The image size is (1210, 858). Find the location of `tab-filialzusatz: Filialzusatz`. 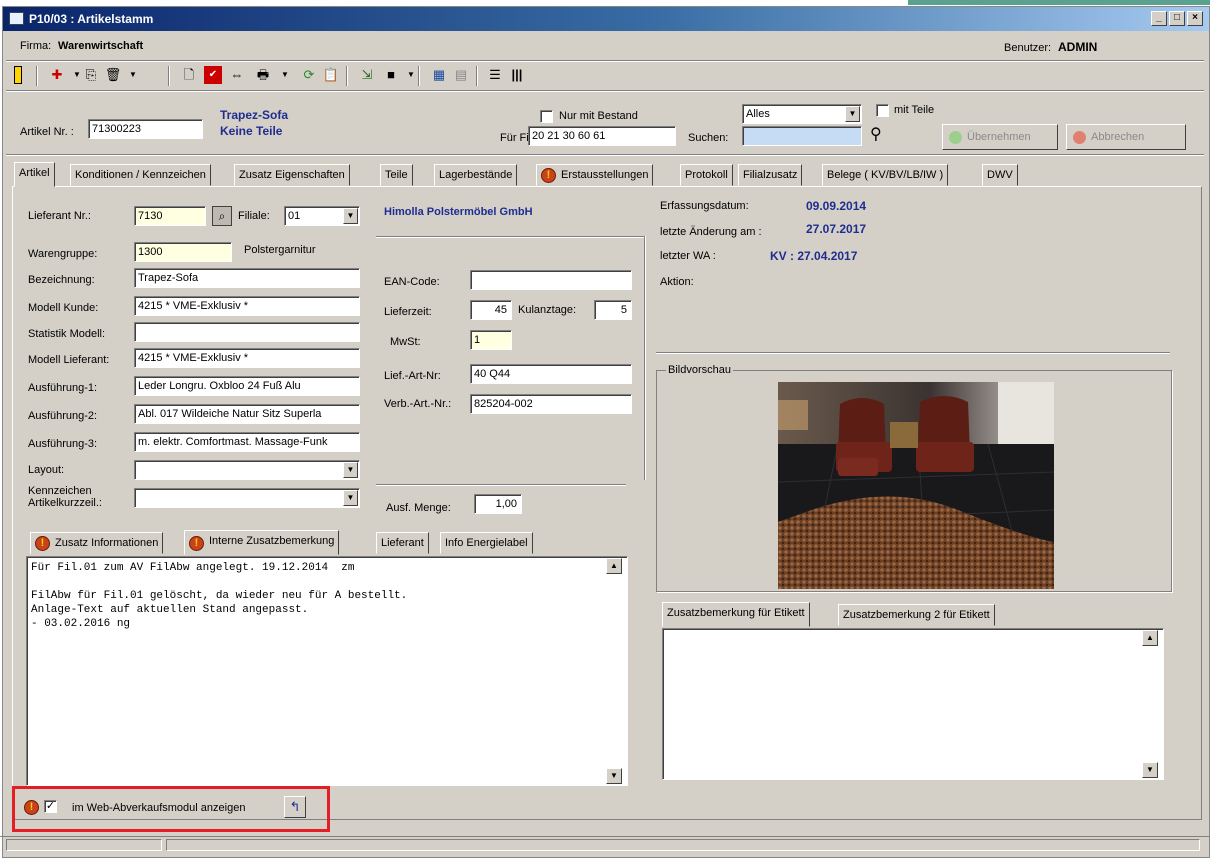

tab-filialzusatz: Filialzusatz is located at coordinates (770, 175).